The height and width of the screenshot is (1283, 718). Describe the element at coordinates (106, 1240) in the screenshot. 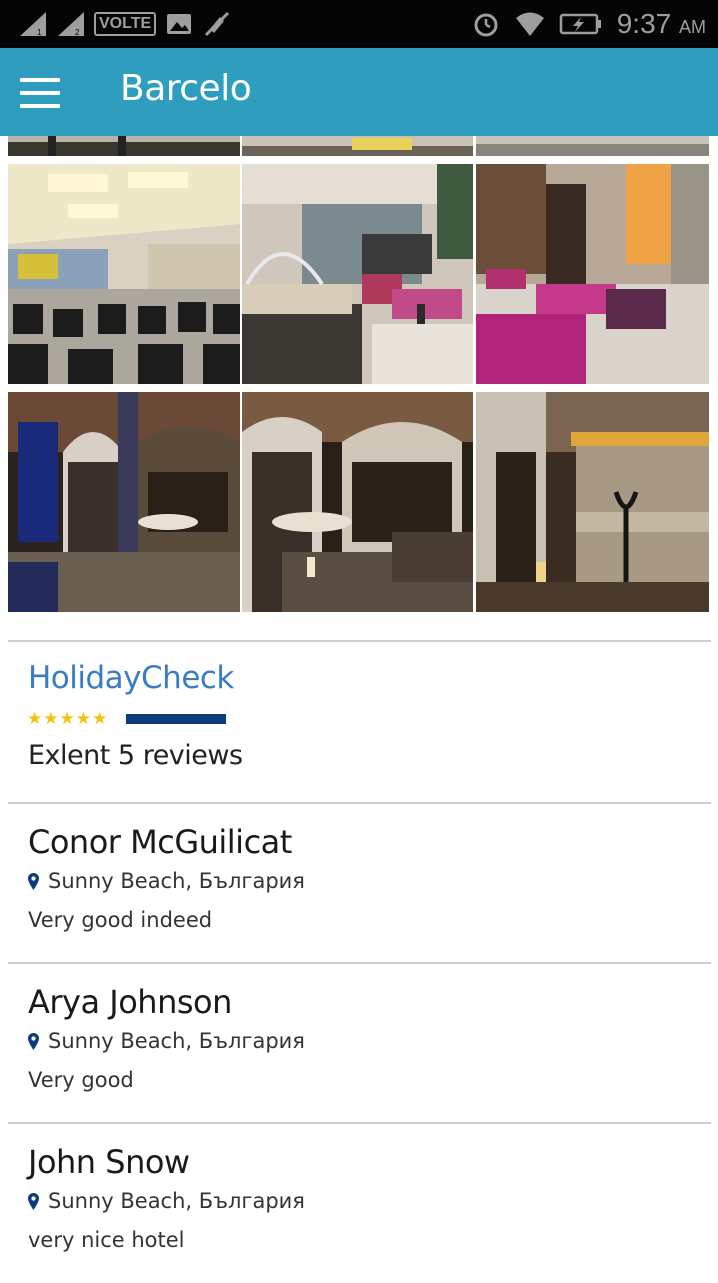

I see `review-comment: very nice hotel` at that location.